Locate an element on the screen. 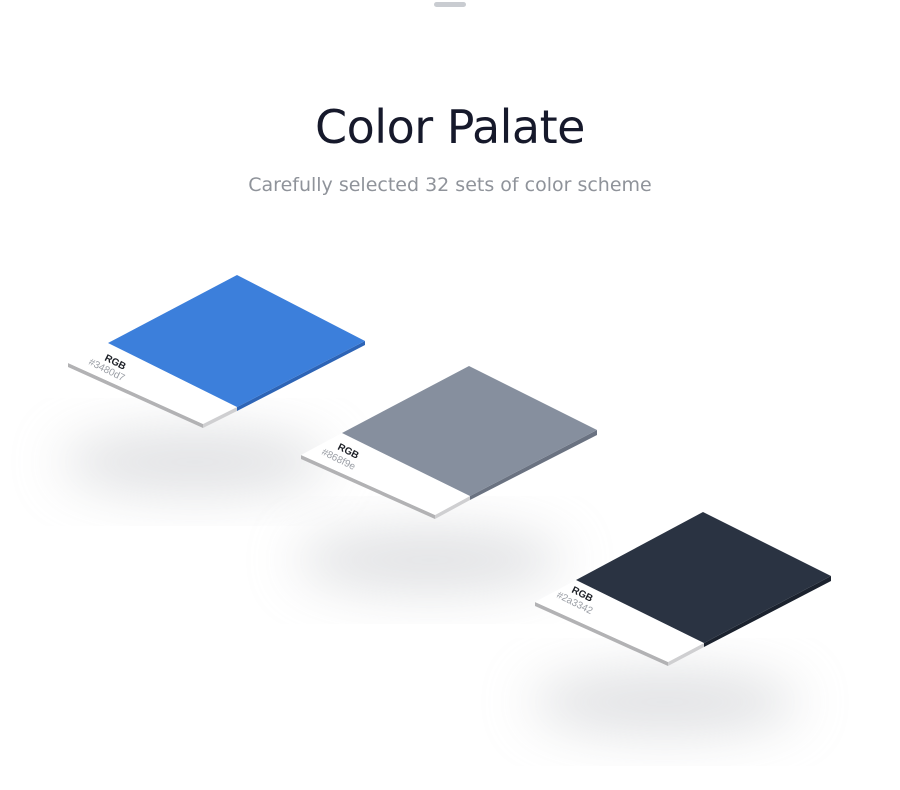 The width and height of the screenshot is (900, 790). color-swatch-card: RGB #868f9e is located at coordinates (449, 442).